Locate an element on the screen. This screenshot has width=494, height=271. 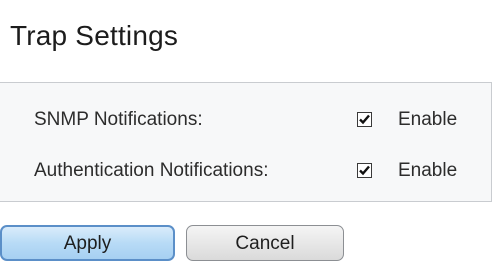
cancel-button: Cancel is located at coordinates (265, 243).